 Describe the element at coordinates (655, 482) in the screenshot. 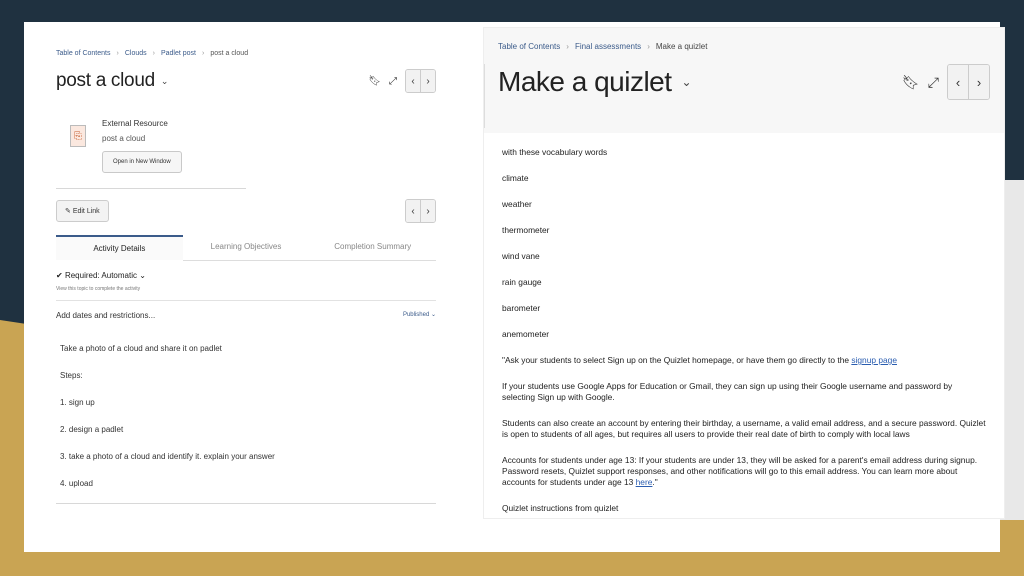

I see `paragraph-end: ."` at that location.